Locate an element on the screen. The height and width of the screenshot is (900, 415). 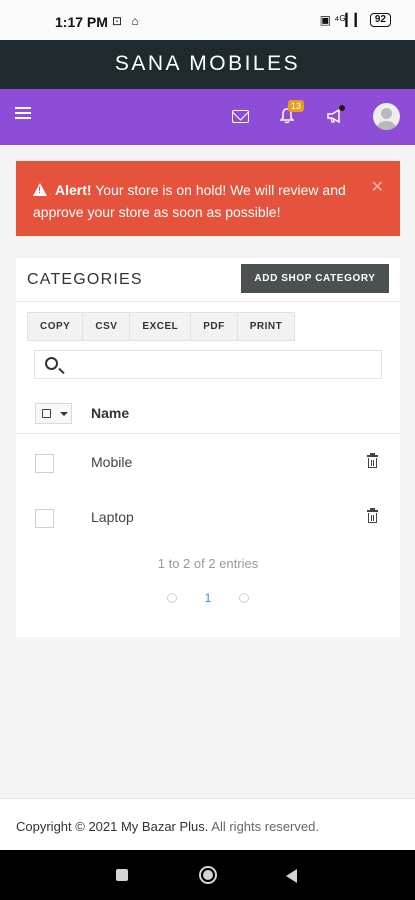
recent-apps-icon is located at coordinates (122, 875).